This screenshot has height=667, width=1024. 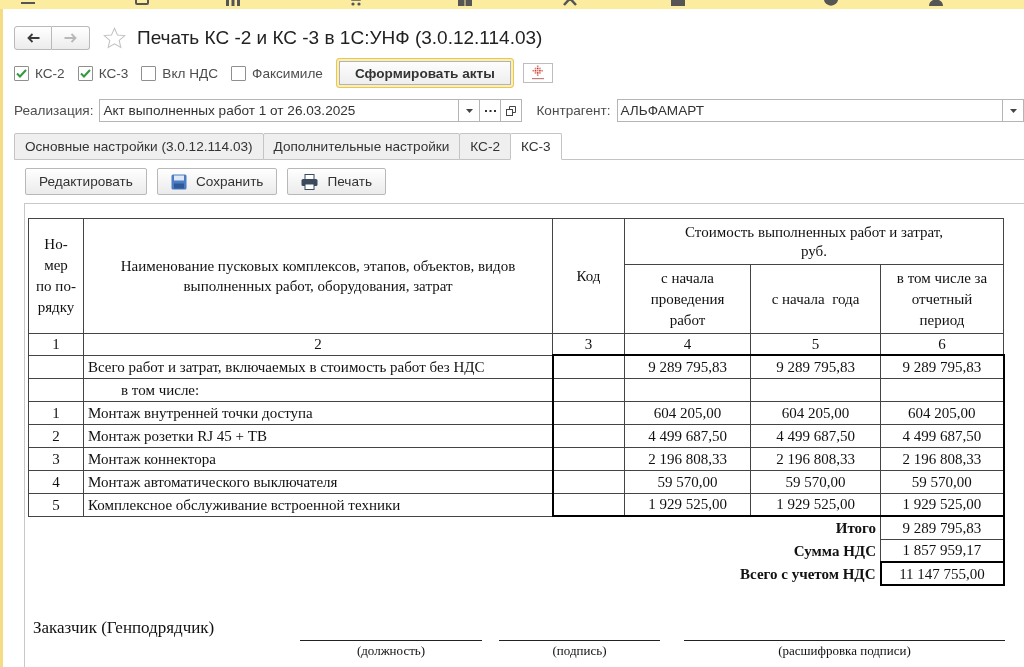 I want to click on total-value: 11 147 755,00, so click(x=942, y=573).